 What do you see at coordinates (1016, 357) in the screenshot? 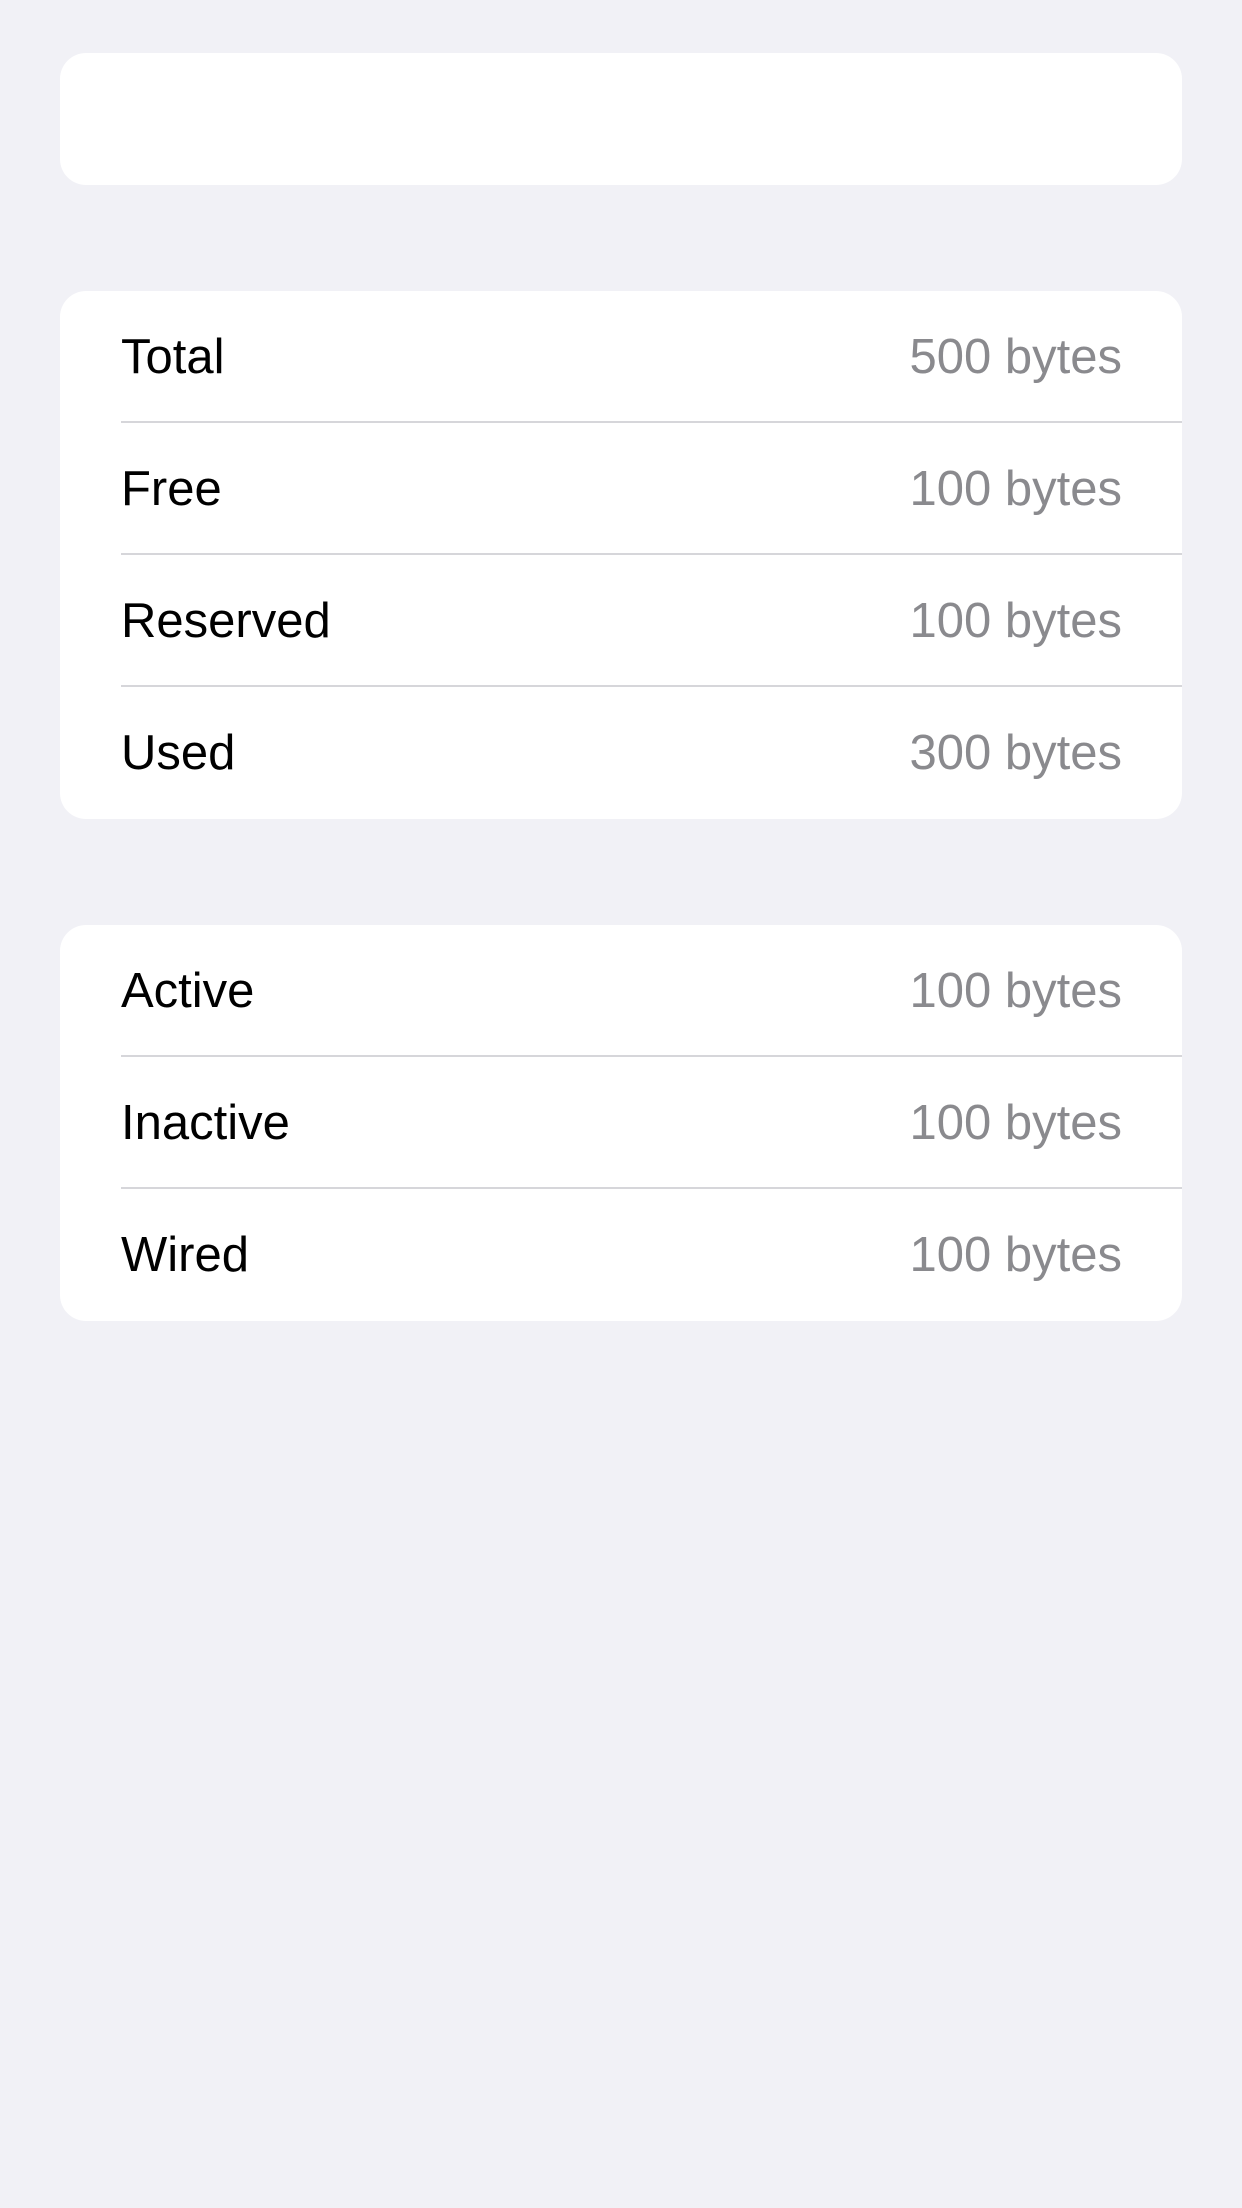
I see `row-value: 500 bytes` at bounding box center [1016, 357].